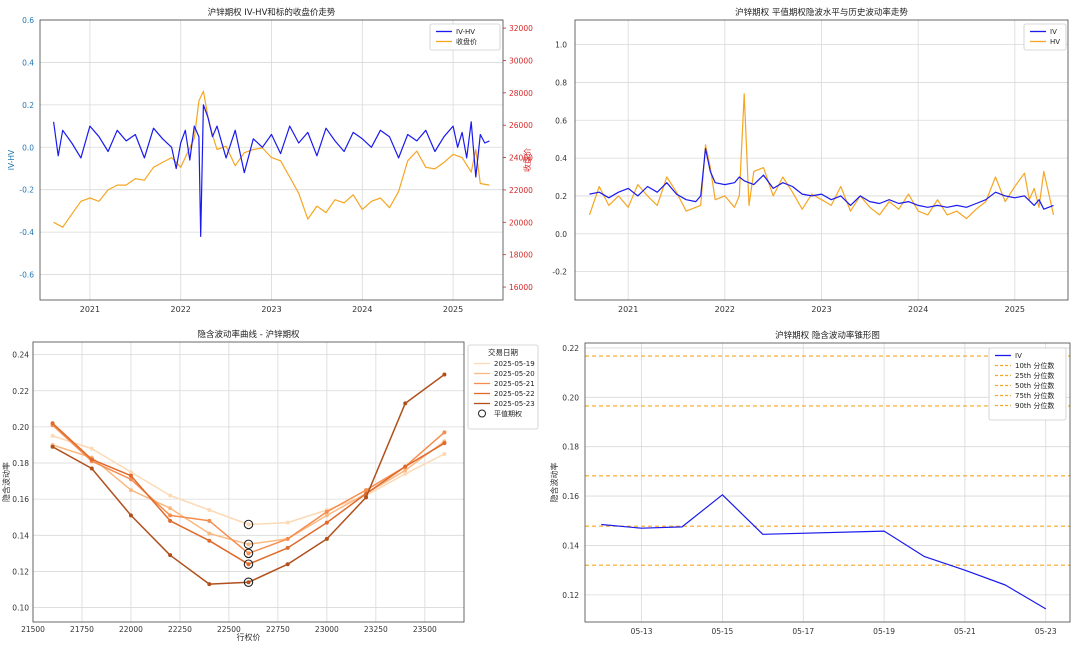  I want to click on x-axis-label: 行权价, so click(249, 637).